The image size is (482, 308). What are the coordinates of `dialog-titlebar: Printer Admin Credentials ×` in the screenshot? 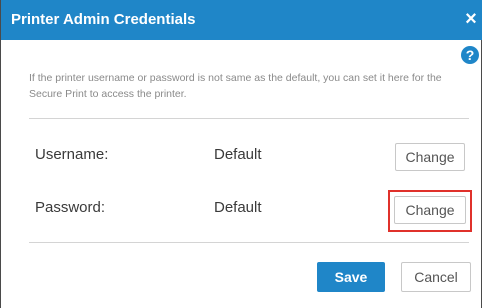 It's located at (241, 20).